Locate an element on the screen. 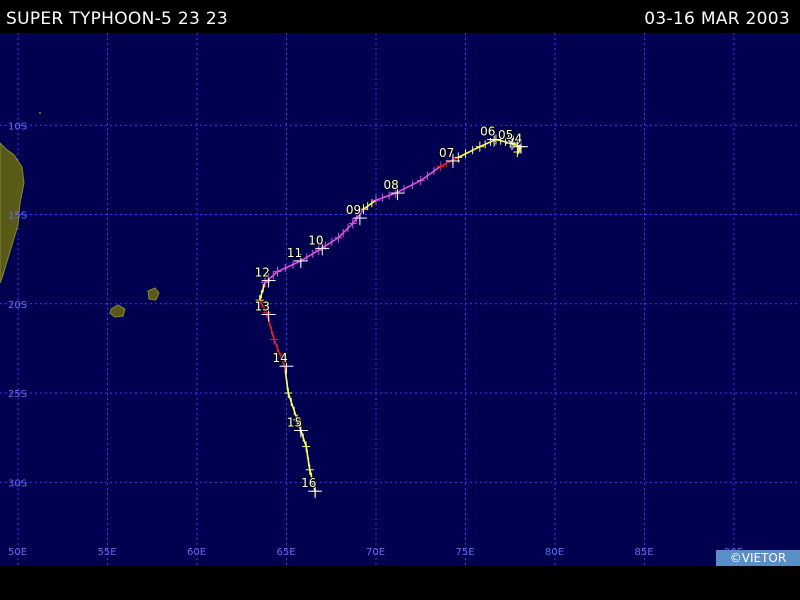 The image size is (800, 600). day-label: 13 is located at coordinates (262, 306).